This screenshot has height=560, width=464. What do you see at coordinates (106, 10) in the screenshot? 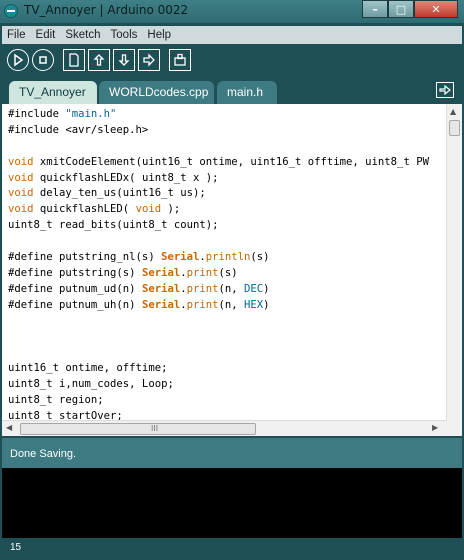
I see `window-title: TV_Annoyer | Arduino 0022` at bounding box center [106, 10].